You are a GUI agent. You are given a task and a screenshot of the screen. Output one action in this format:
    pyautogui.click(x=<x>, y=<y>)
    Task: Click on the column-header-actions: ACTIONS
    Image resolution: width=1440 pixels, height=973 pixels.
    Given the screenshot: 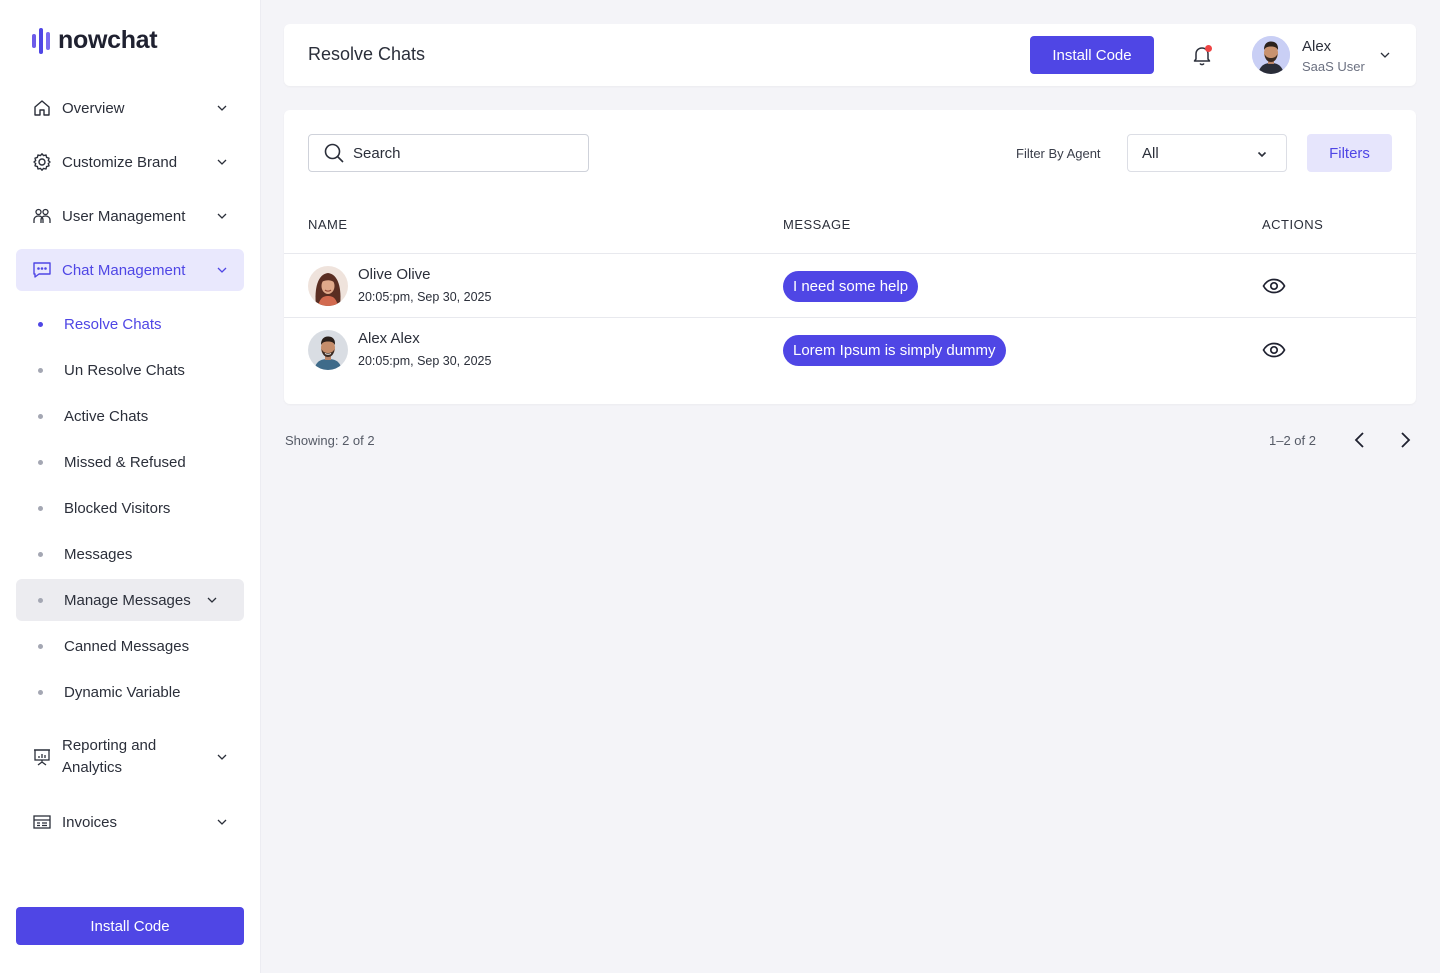 What is the action you would take?
    pyautogui.click(x=1293, y=224)
    